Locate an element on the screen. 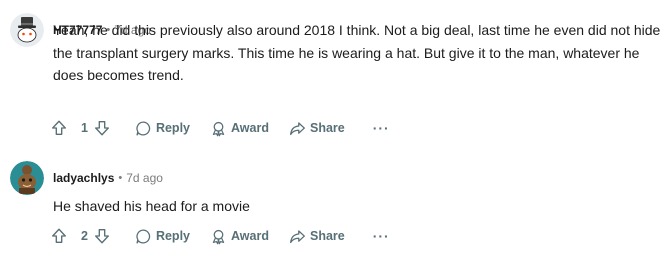 The width and height of the screenshot is (665, 264). comment-meta: ladyachlys • 7d ago is located at coordinates (108, 178).